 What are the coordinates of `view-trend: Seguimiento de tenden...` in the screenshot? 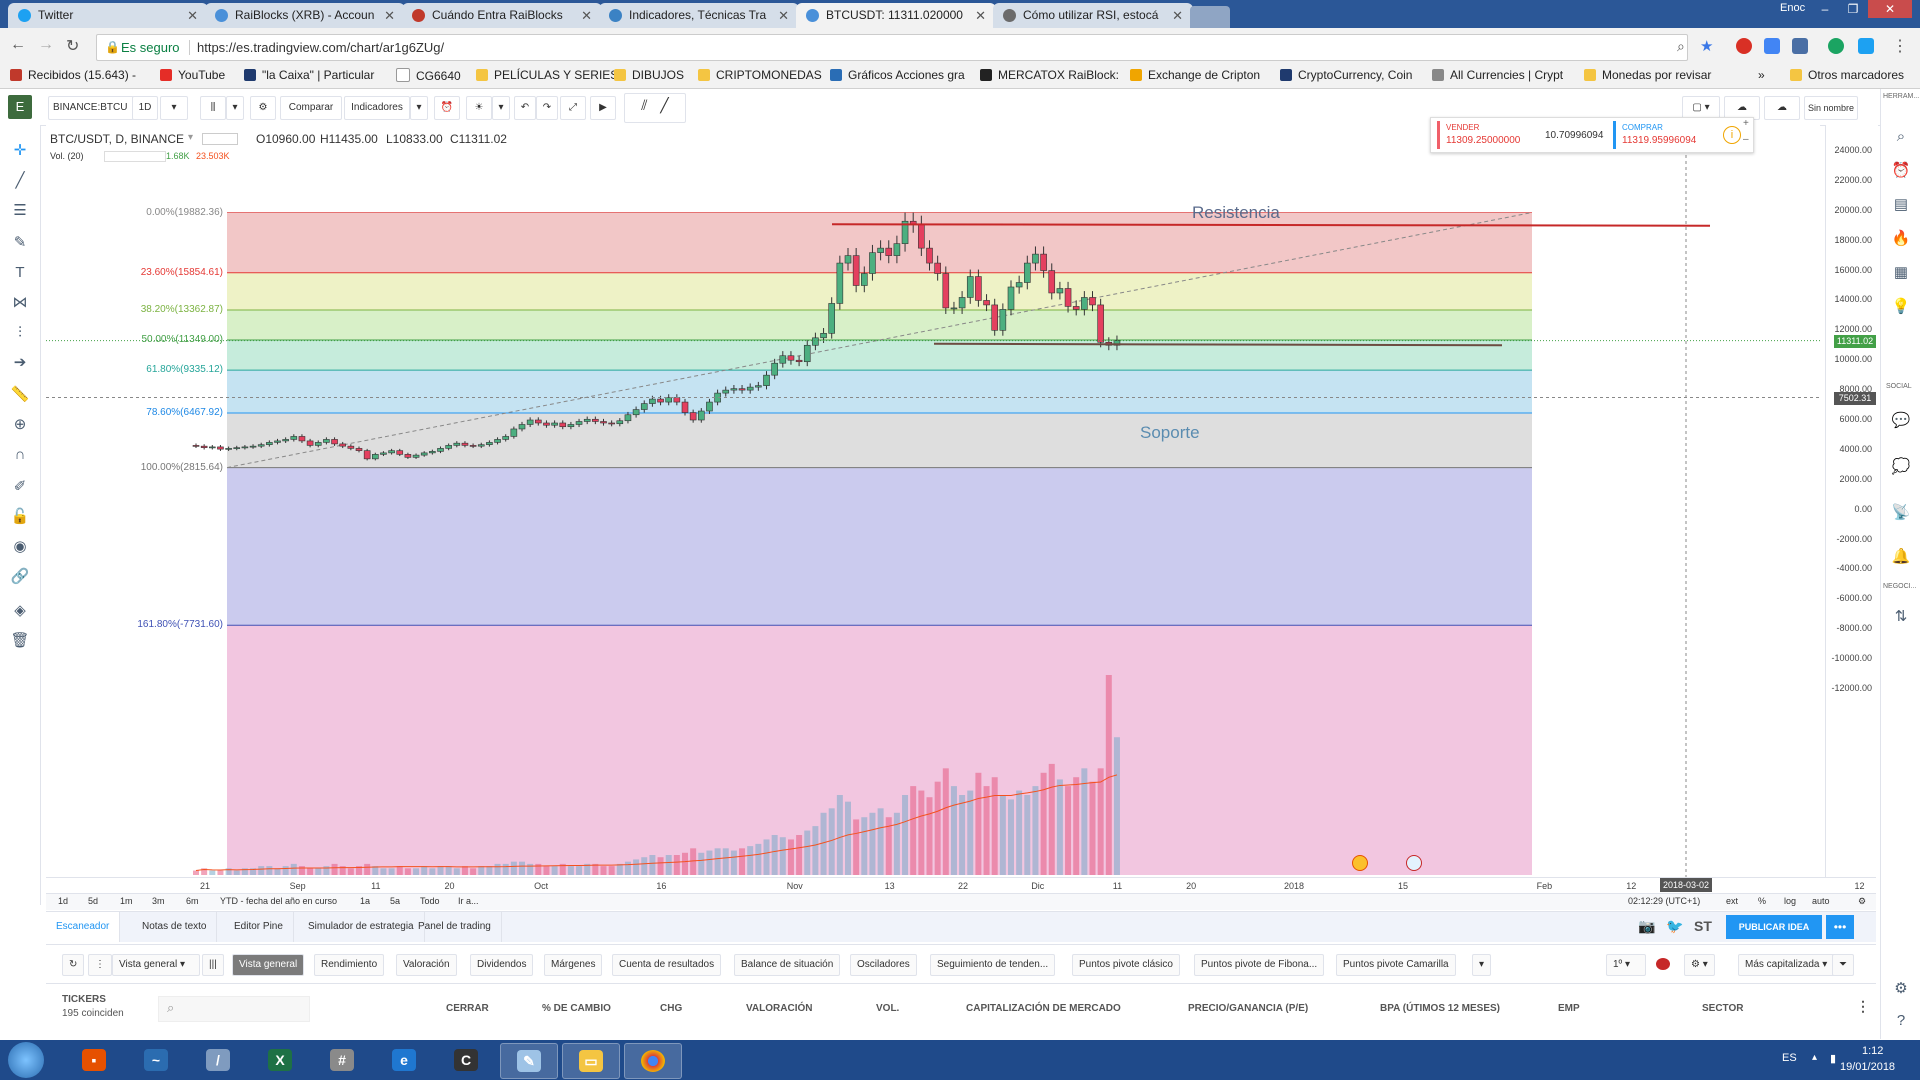 It's located at (993, 965).